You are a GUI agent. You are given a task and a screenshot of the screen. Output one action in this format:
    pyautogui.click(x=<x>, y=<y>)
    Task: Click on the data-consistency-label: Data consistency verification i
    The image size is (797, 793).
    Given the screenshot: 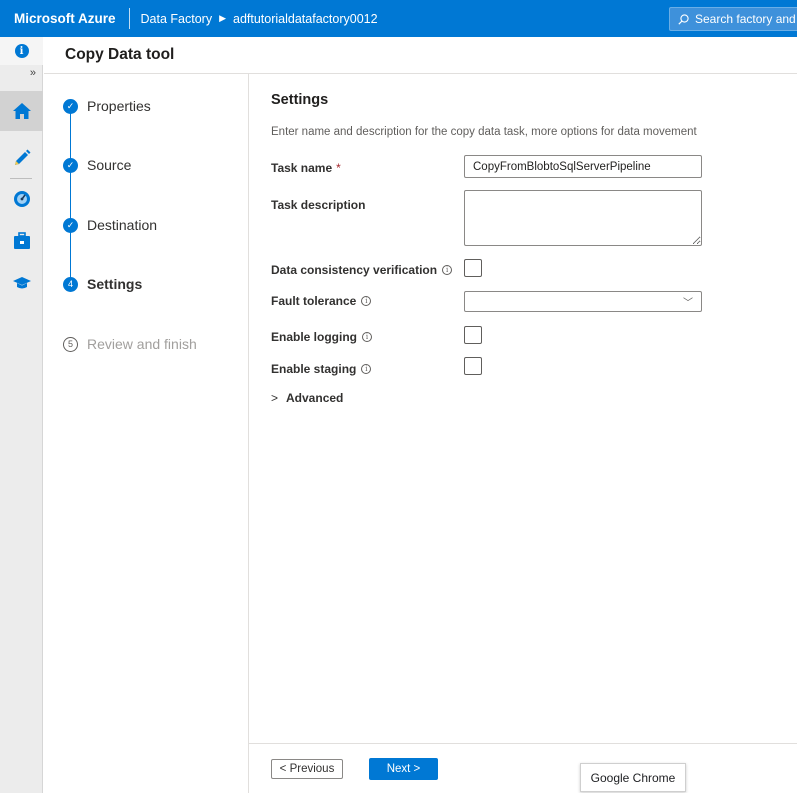 What is the action you would take?
    pyautogui.click(x=362, y=270)
    